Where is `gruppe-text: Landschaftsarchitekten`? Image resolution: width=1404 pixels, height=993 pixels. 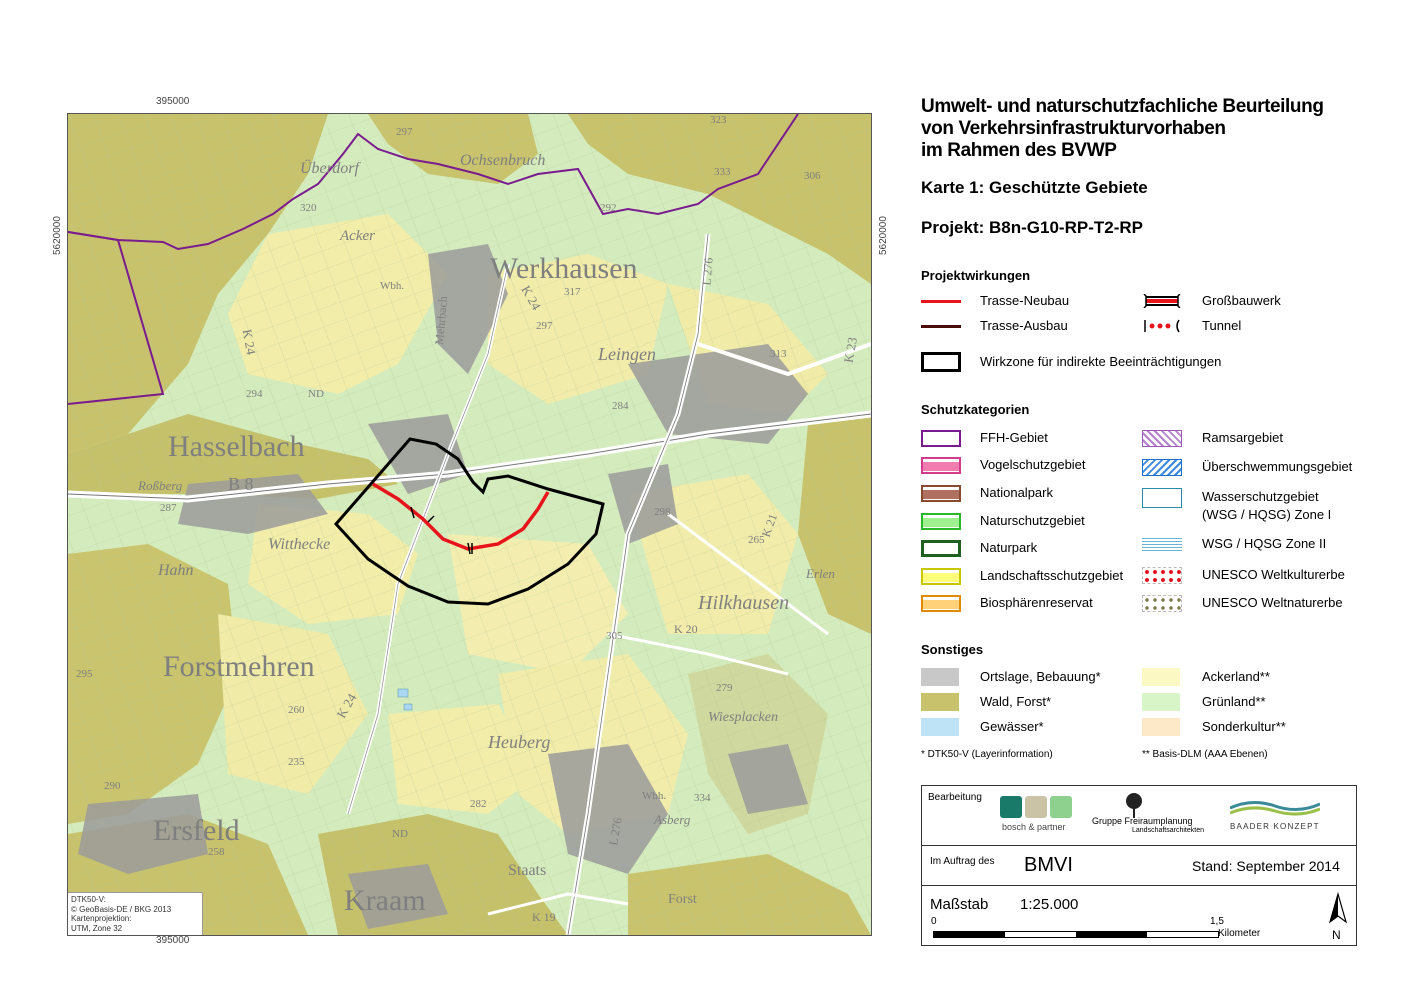 gruppe-text: Landschaftsarchitekten is located at coordinates (1168, 830).